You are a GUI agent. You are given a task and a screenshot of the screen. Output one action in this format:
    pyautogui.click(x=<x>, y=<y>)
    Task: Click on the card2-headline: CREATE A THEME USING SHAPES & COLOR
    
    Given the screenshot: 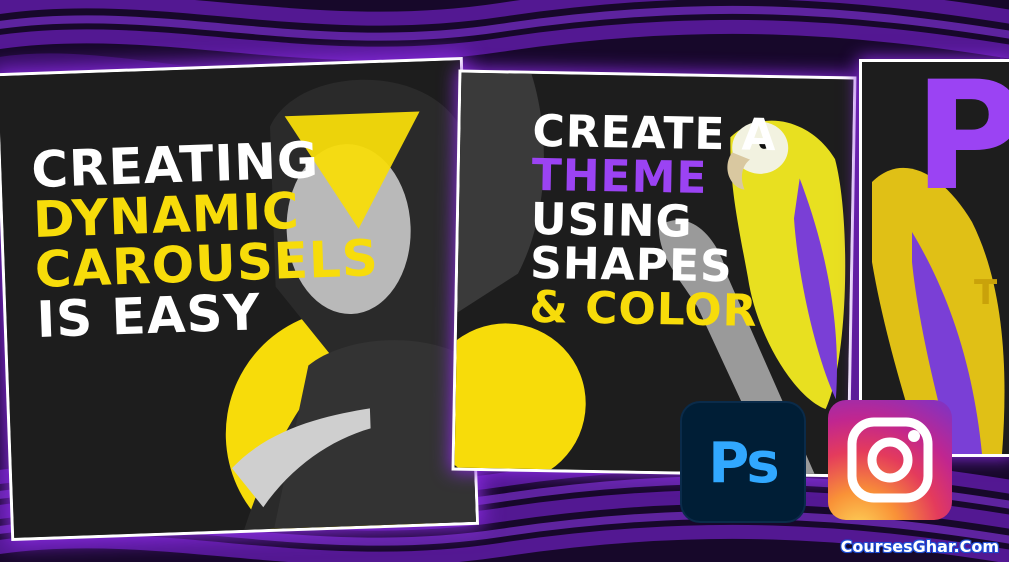 What is the action you would take?
    pyautogui.click(x=652, y=221)
    